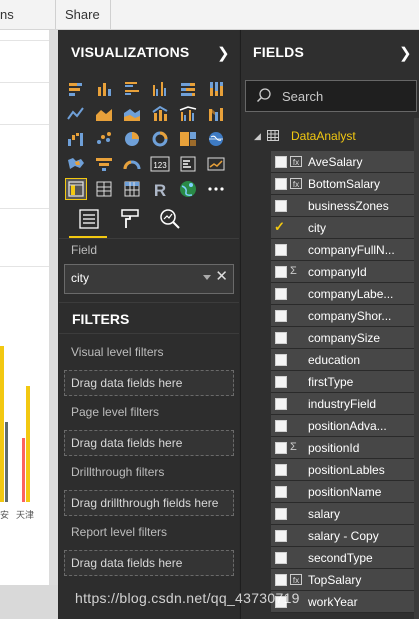 Image resolution: width=419 pixels, height=619 pixels. What do you see at coordinates (76, 114) in the screenshot?
I see `line-chart-icon` at bounding box center [76, 114].